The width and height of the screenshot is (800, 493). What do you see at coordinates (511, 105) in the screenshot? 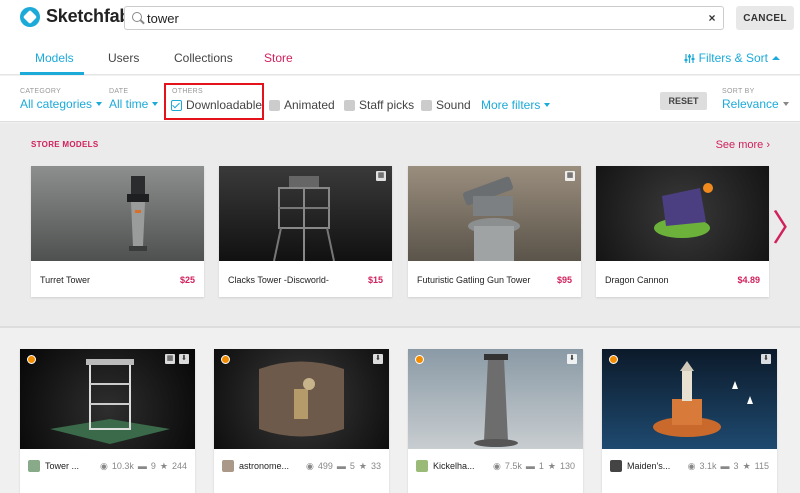
I see `more-filters-label: More filters` at bounding box center [511, 105].